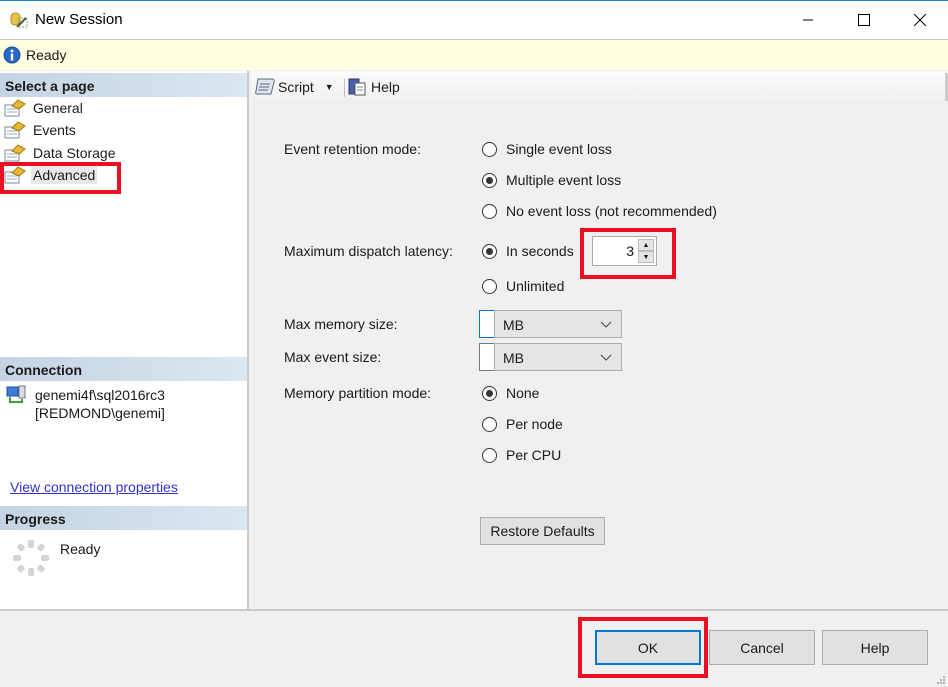 The height and width of the screenshot is (687, 948). I want to click on radio-label: Unlimited, so click(535, 286).